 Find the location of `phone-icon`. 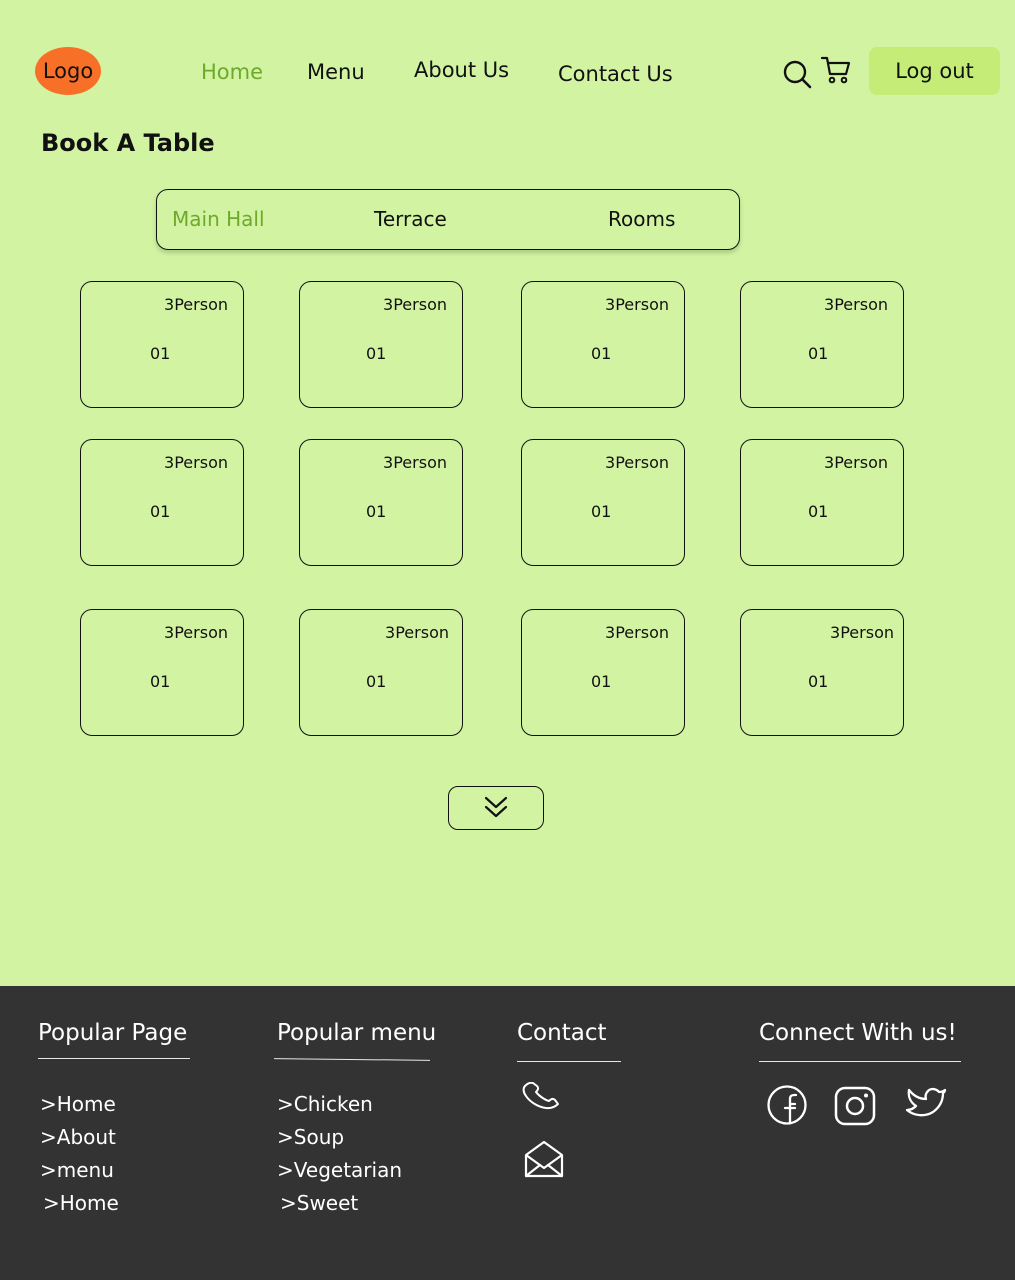

phone-icon is located at coordinates (542, 1098).